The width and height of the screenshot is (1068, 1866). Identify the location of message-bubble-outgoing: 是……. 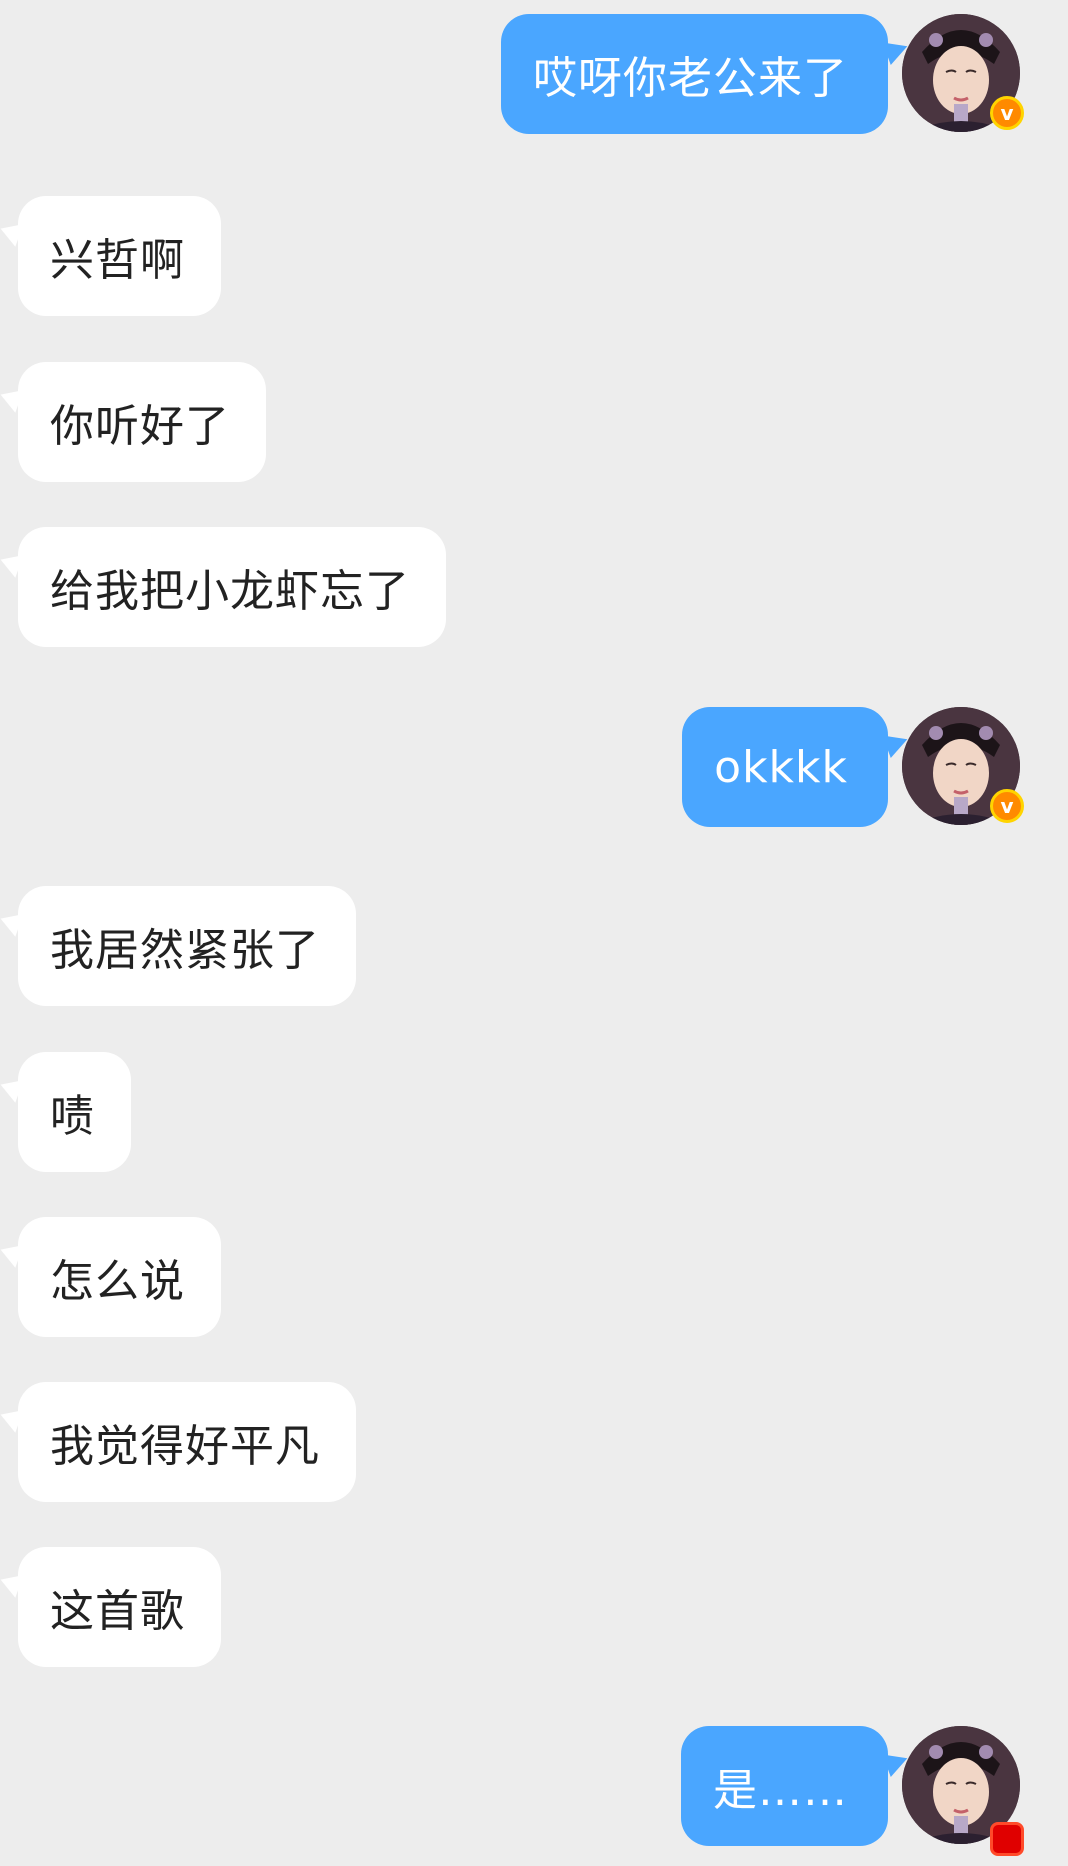
(784, 1786).